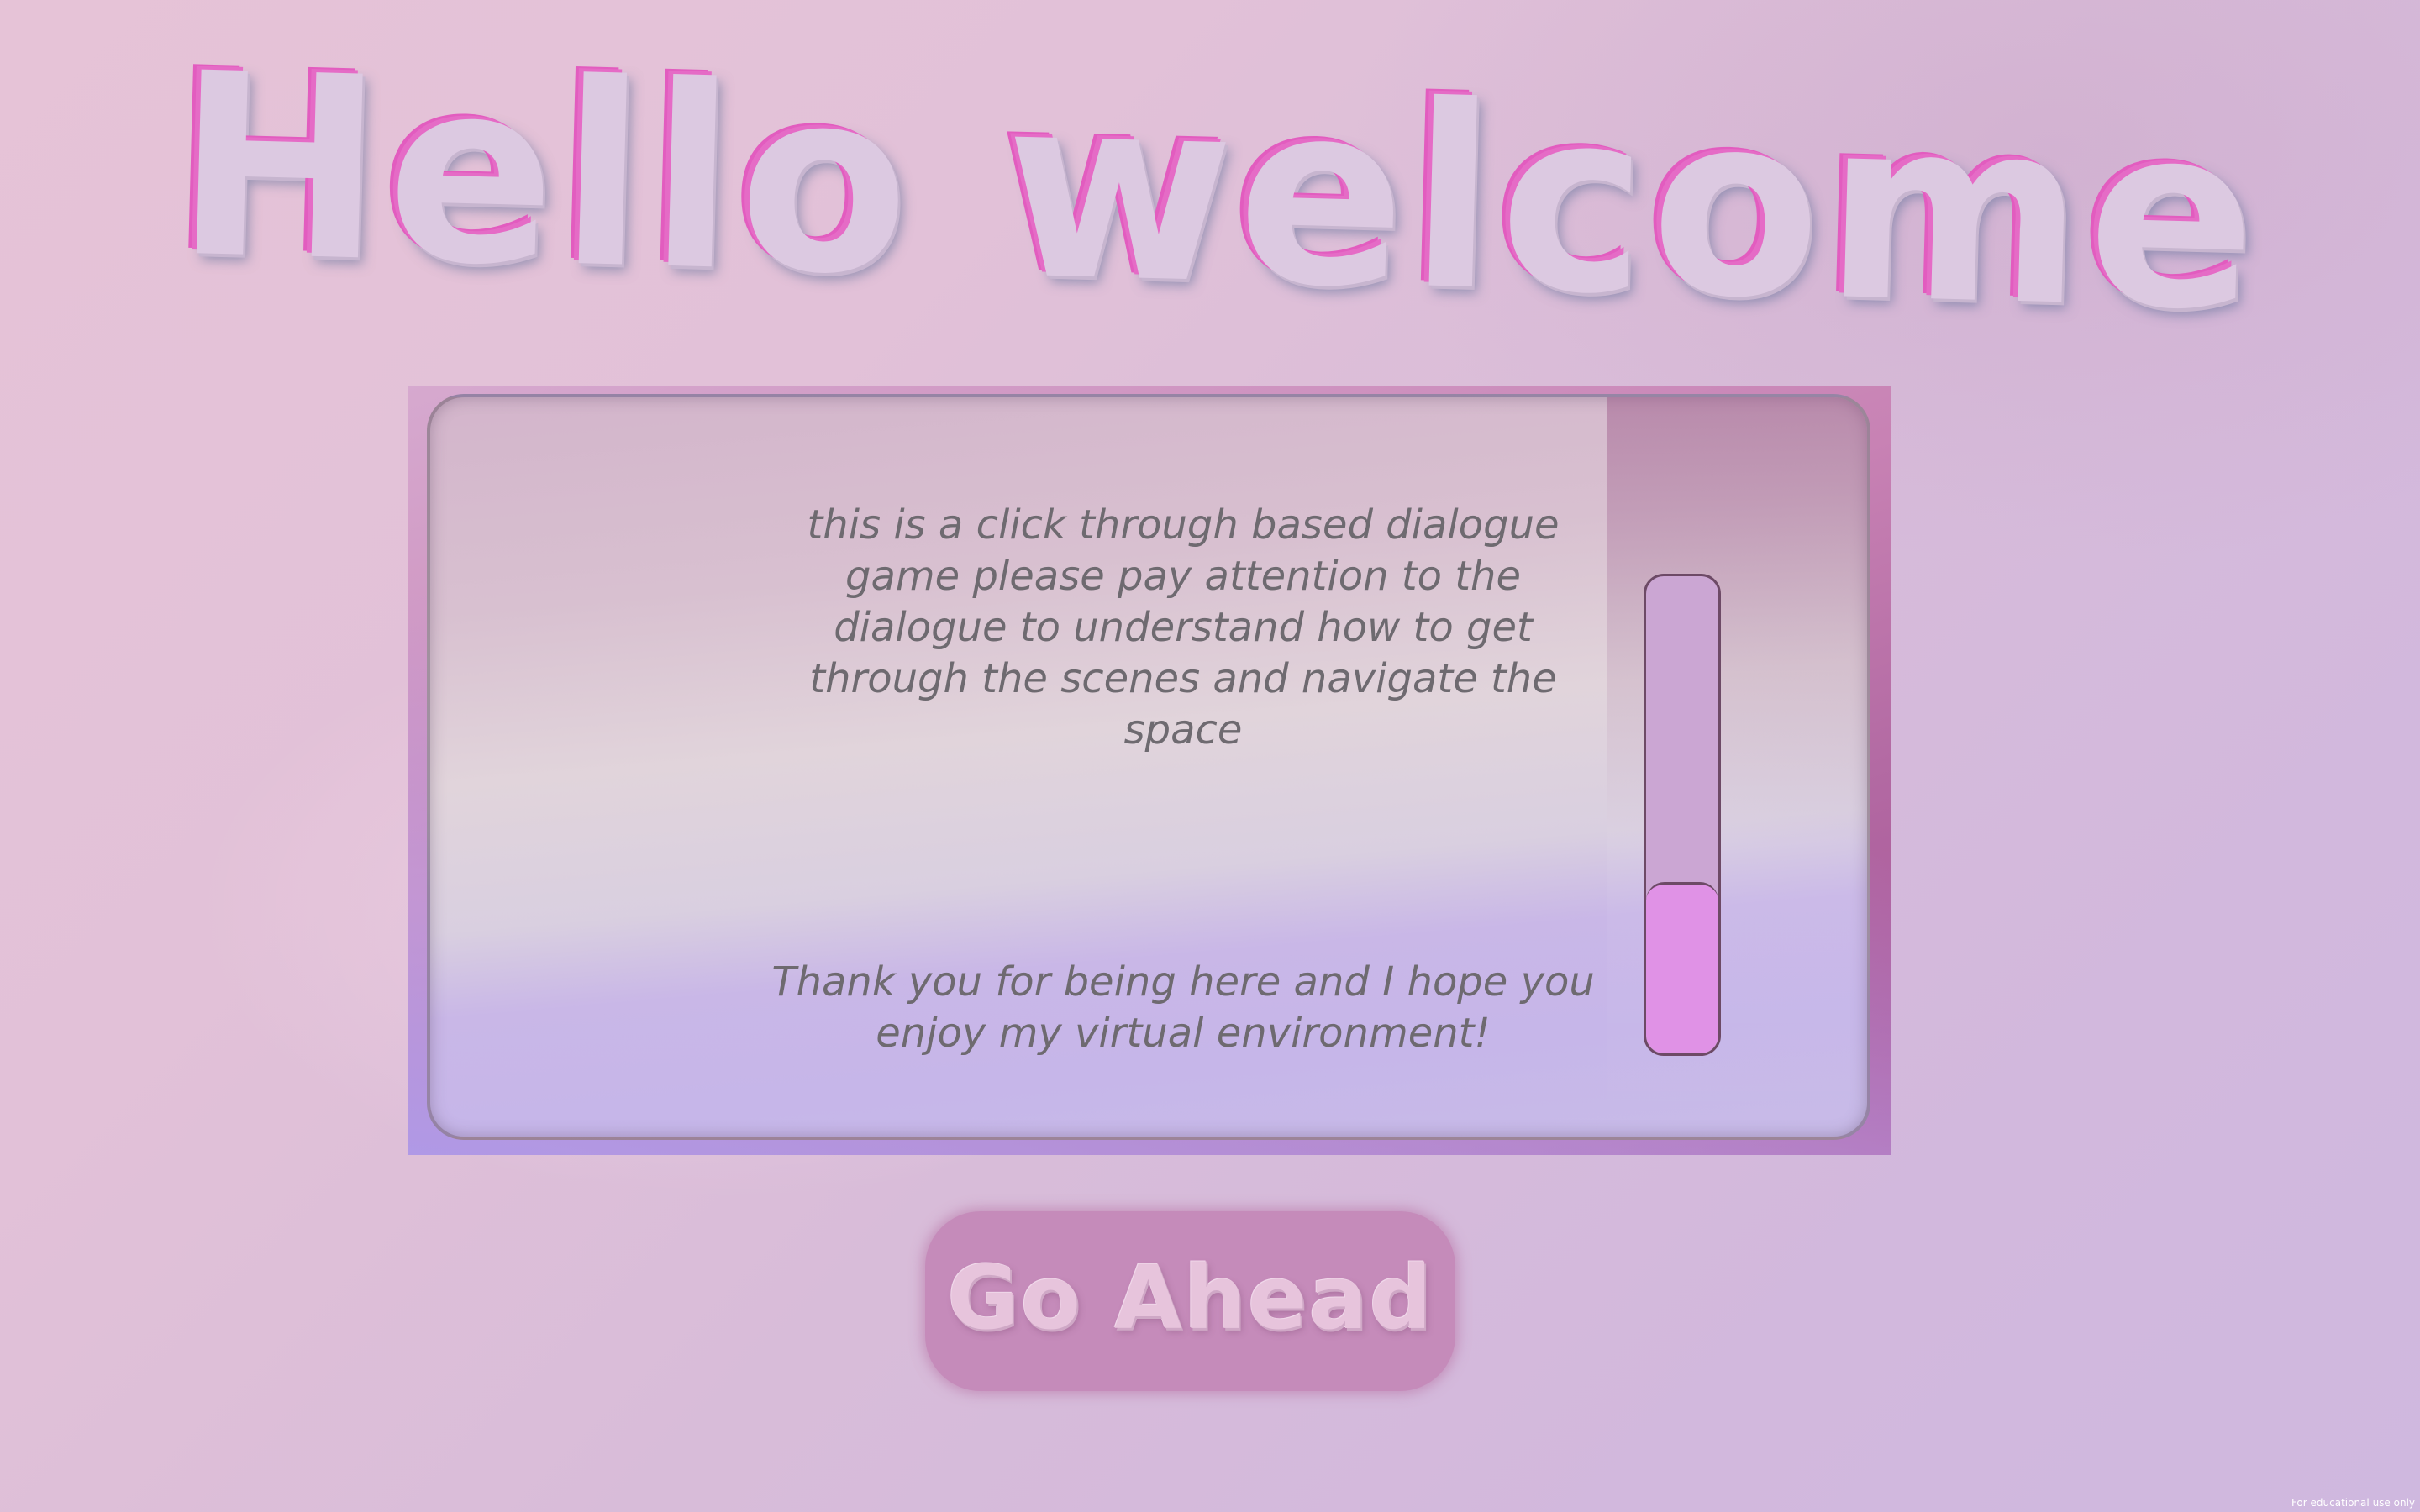  What do you see at coordinates (1682, 815) in the screenshot?
I see `dialogue-scrollbar` at bounding box center [1682, 815].